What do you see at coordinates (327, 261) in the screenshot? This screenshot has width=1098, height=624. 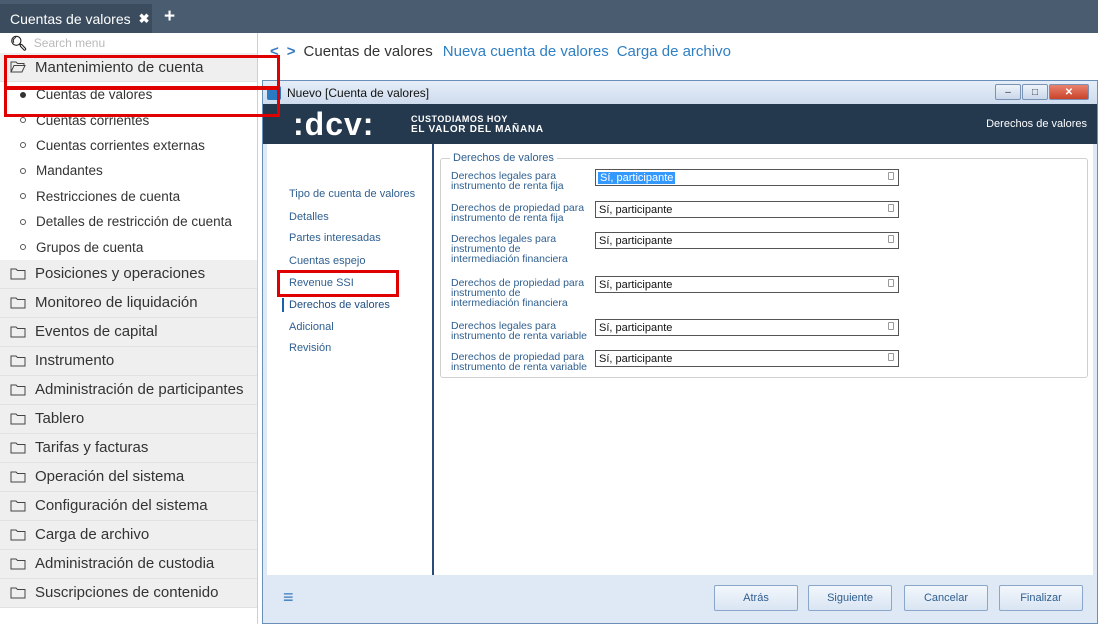 I see `step-cuentas-espejo: Cuentas espejo` at bounding box center [327, 261].